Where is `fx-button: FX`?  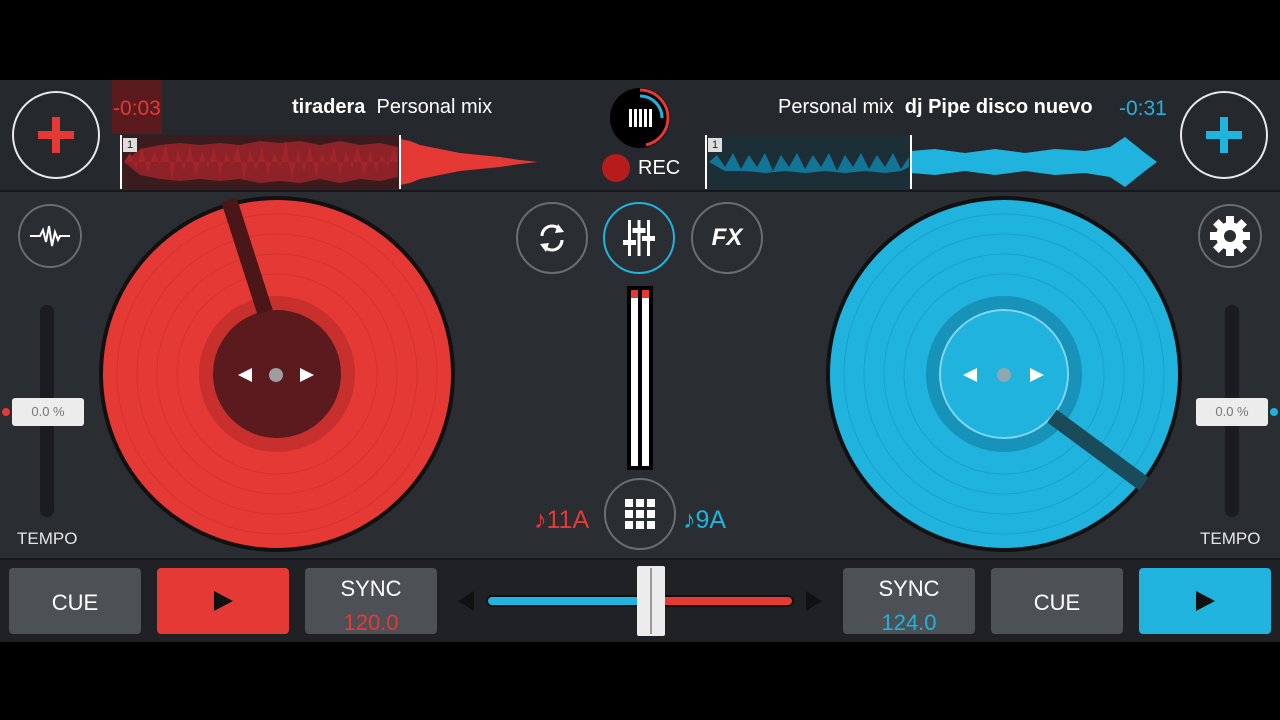 fx-button: FX is located at coordinates (727, 238).